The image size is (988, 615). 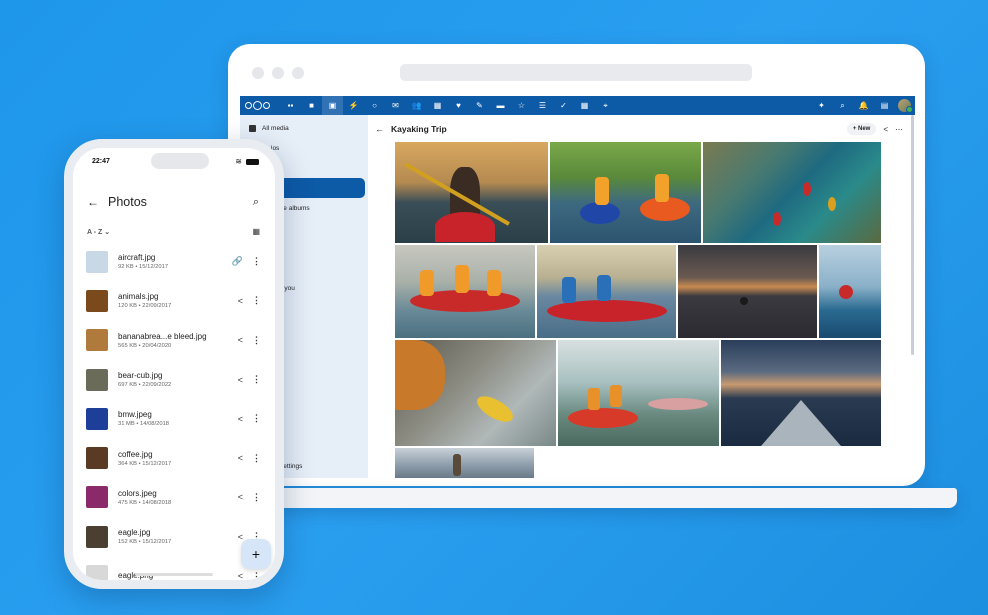 I want to click on file-info: colors.jpeg 475 KB • 14/08/2018, so click(x=168, y=497).